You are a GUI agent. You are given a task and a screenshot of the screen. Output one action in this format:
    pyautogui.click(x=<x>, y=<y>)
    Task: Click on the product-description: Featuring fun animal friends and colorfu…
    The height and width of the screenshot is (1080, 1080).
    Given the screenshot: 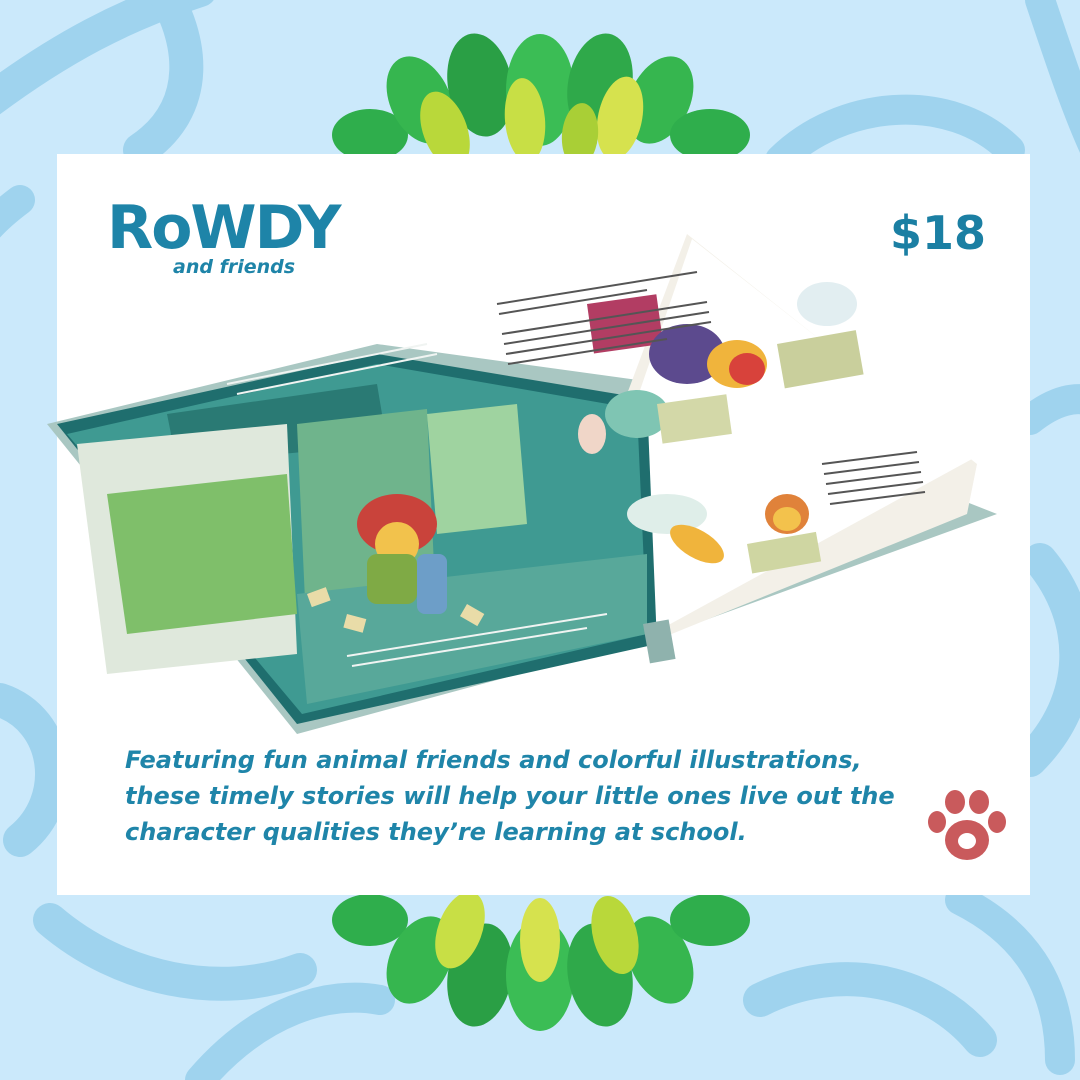 What is the action you would take?
    pyautogui.click(x=510, y=796)
    